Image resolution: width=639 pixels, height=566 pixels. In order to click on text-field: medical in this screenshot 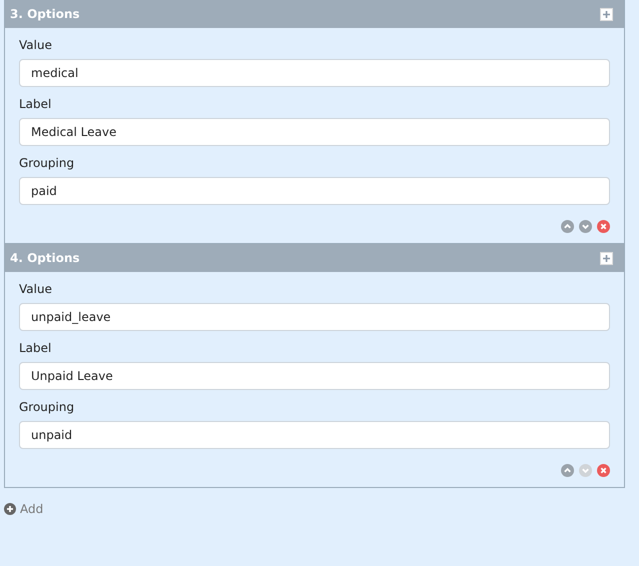, I will do `click(314, 73)`.